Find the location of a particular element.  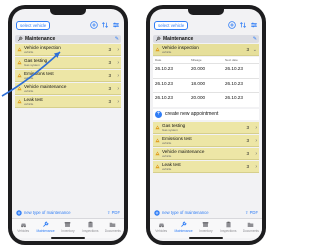

chevron-down-icon: ⌄ is located at coordinates (254, 50).